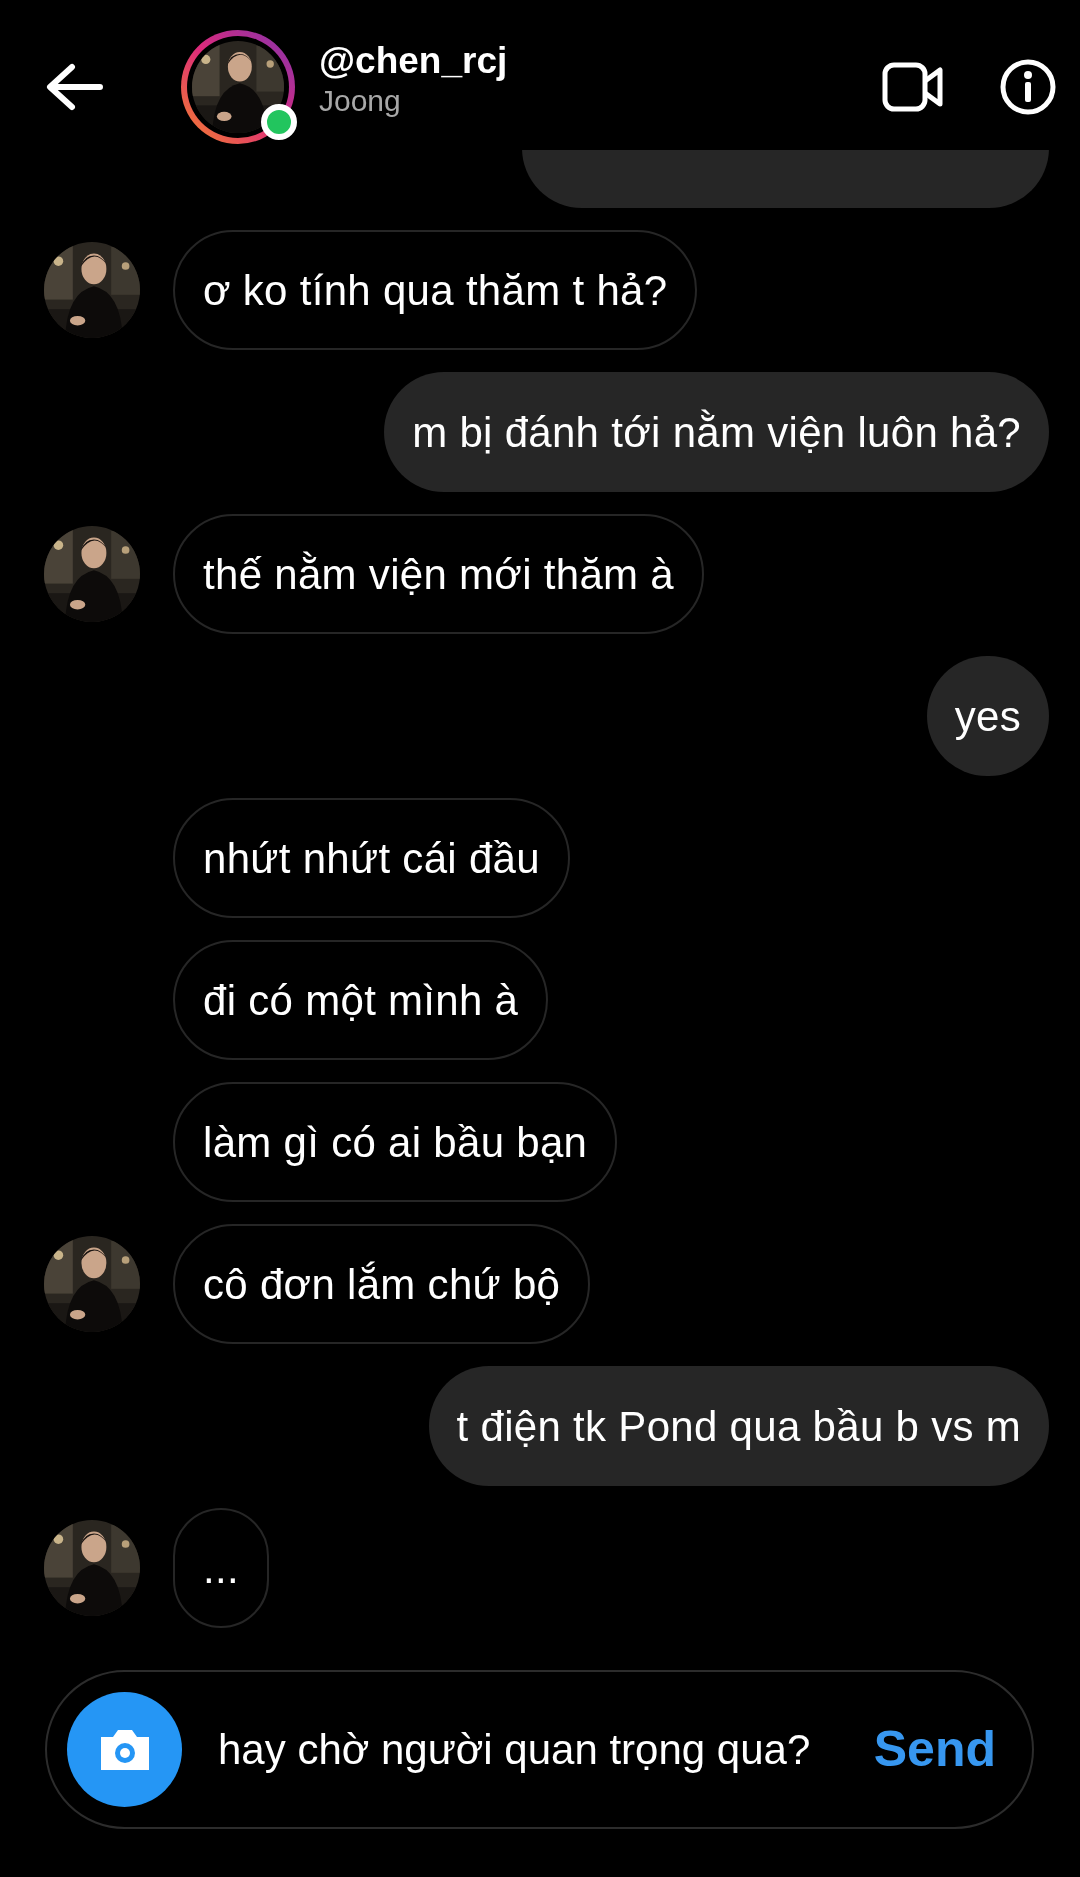 The width and height of the screenshot is (1080, 1877). What do you see at coordinates (371, 858) in the screenshot?
I see `message-bubble: nhứt nhứt cái đầu` at bounding box center [371, 858].